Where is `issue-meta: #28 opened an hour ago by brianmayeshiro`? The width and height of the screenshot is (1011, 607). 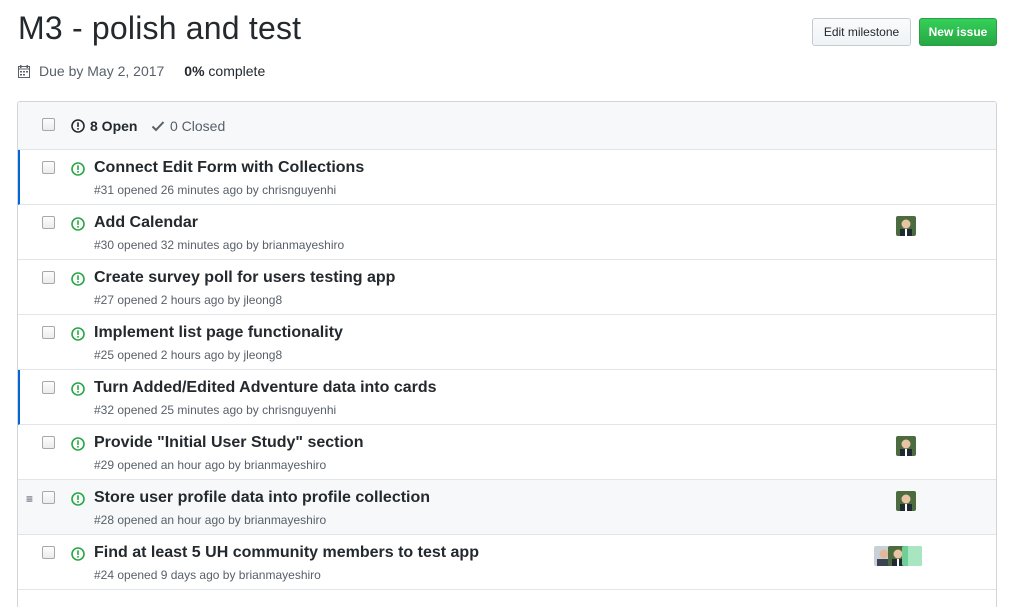
issue-meta: #28 opened an hour ago by brianmayeshiro is located at coordinates (210, 520).